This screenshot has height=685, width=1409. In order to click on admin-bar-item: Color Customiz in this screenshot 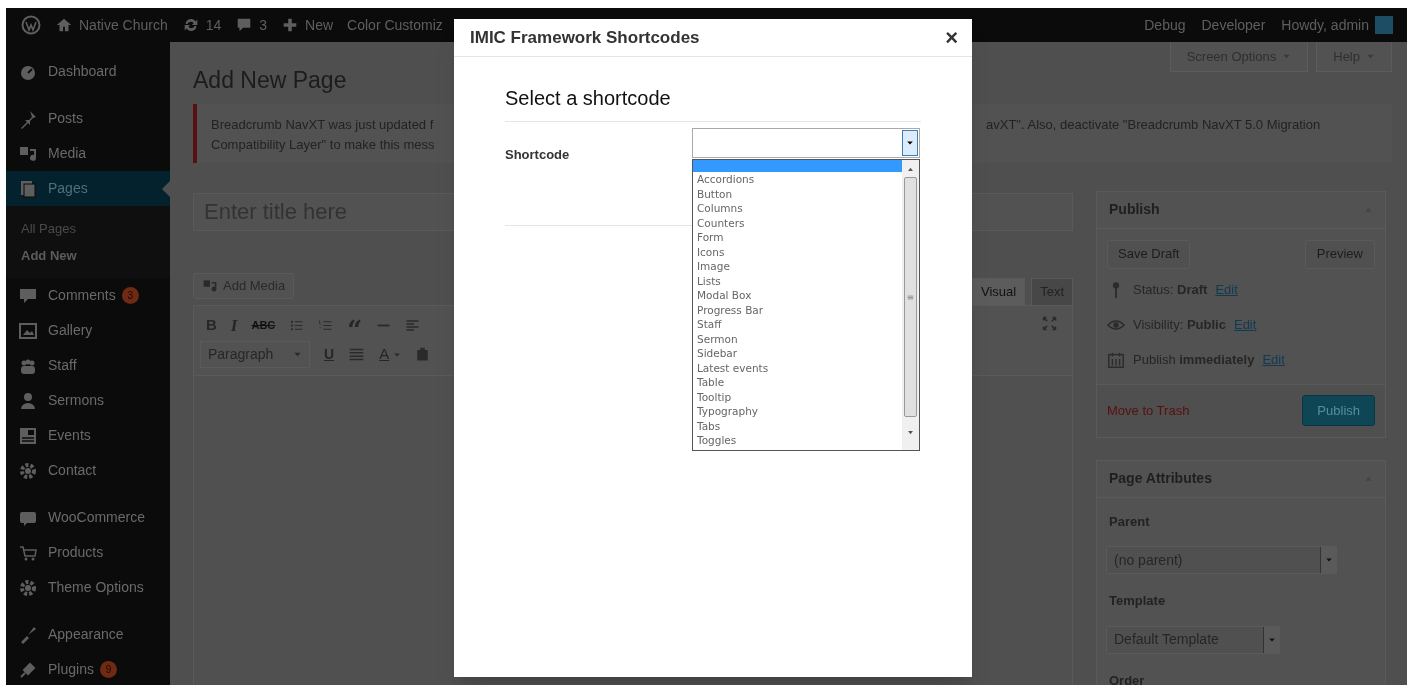, I will do `click(395, 25)`.